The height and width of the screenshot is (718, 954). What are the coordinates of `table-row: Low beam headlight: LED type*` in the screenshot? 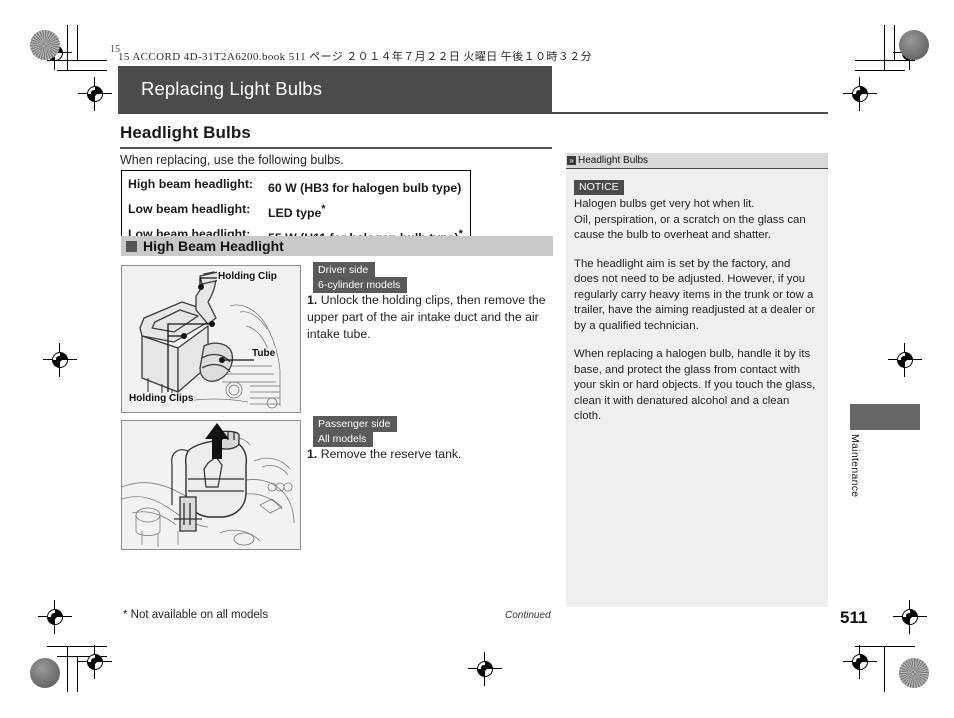 It's located at (296, 211).